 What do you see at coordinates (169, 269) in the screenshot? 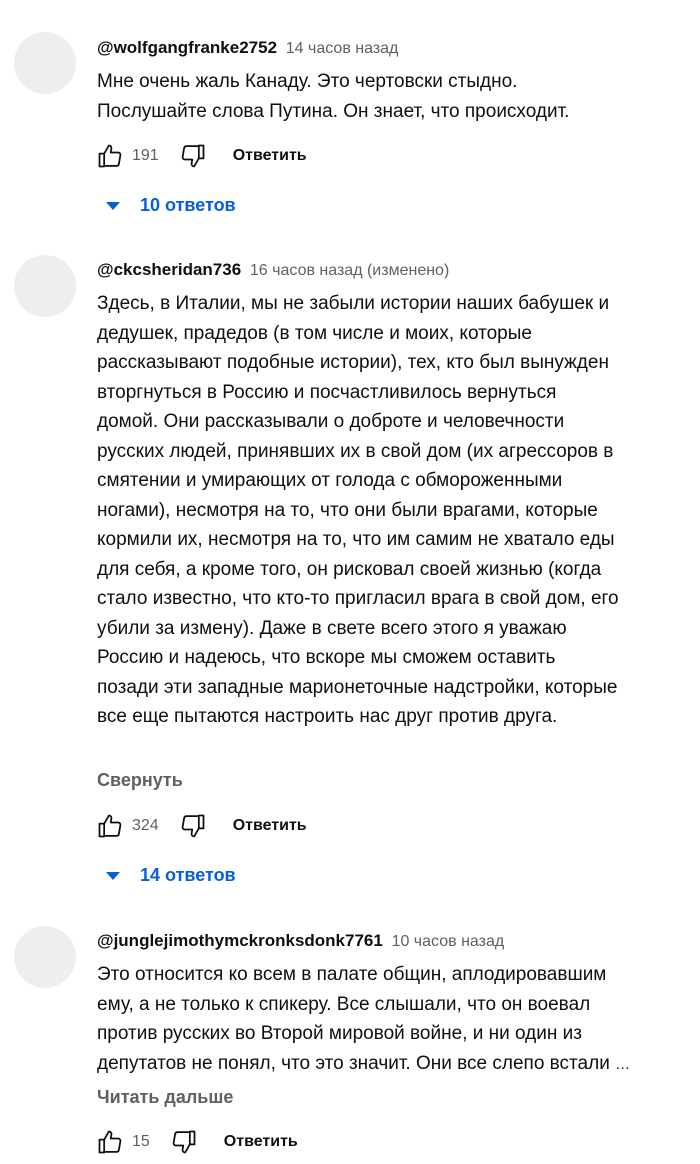
I see `comment-author: @ckcsheridan736` at bounding box center [169, 269].